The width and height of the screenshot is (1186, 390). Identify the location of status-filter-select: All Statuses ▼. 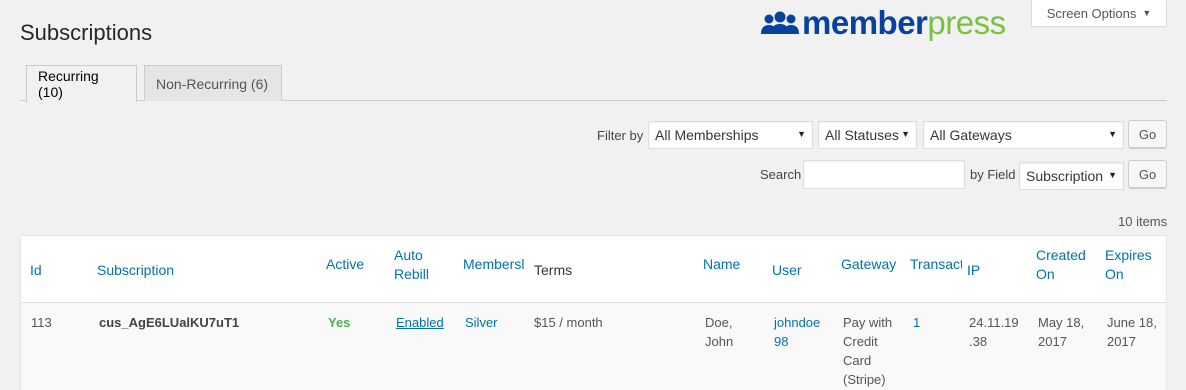
(867, 135).